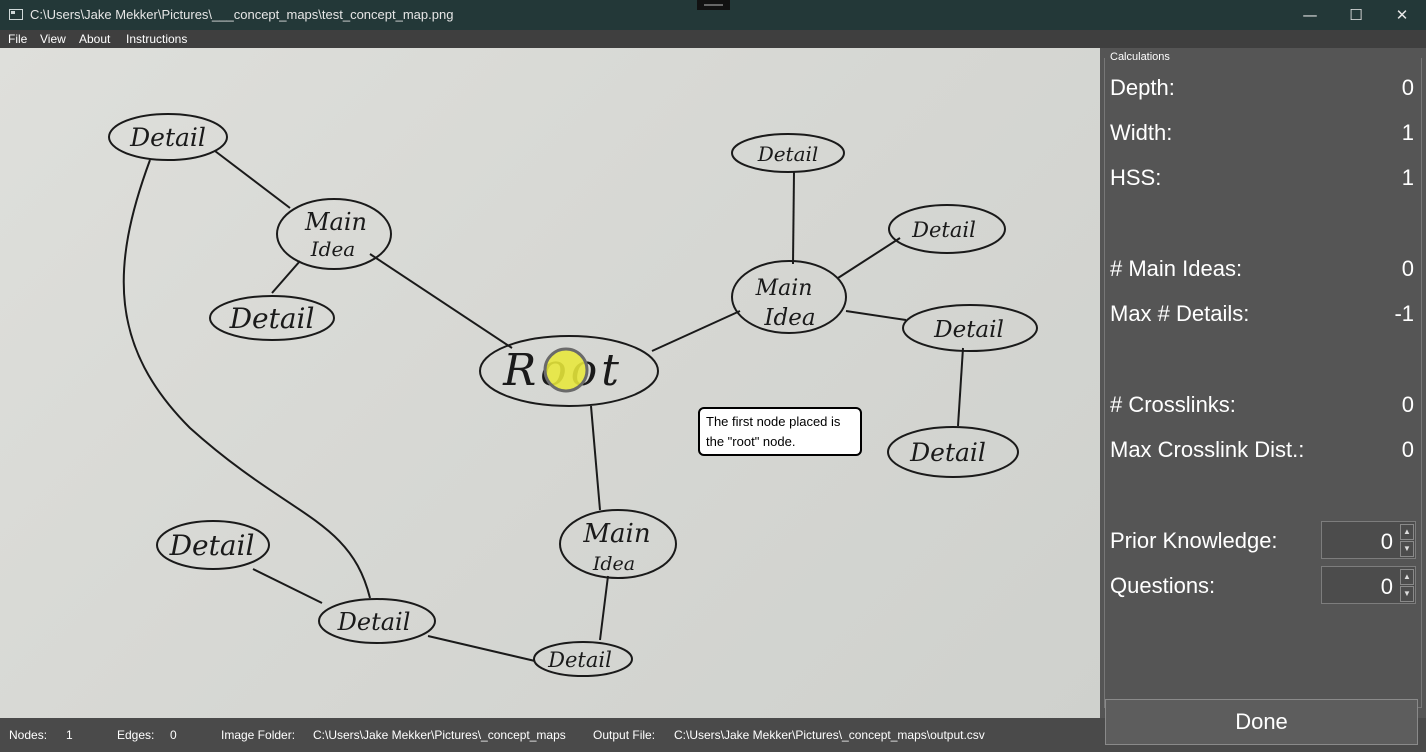 Image resolution: width=1426 pixels, height=752 pixels. I want to click on main-ideas-value: 0, so click(1407, 268).